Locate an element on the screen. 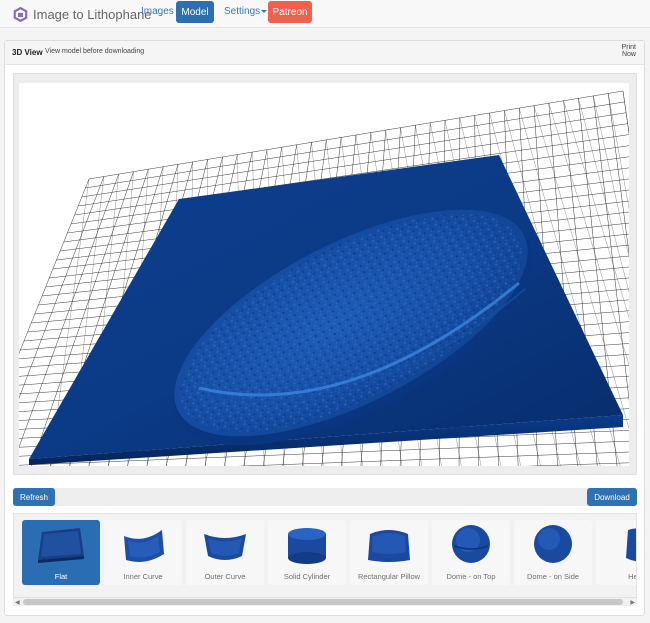 The height and width of the screenshot is (623, 650). shape-label: Rectangular Pillow is located at coordinates (389, 576).